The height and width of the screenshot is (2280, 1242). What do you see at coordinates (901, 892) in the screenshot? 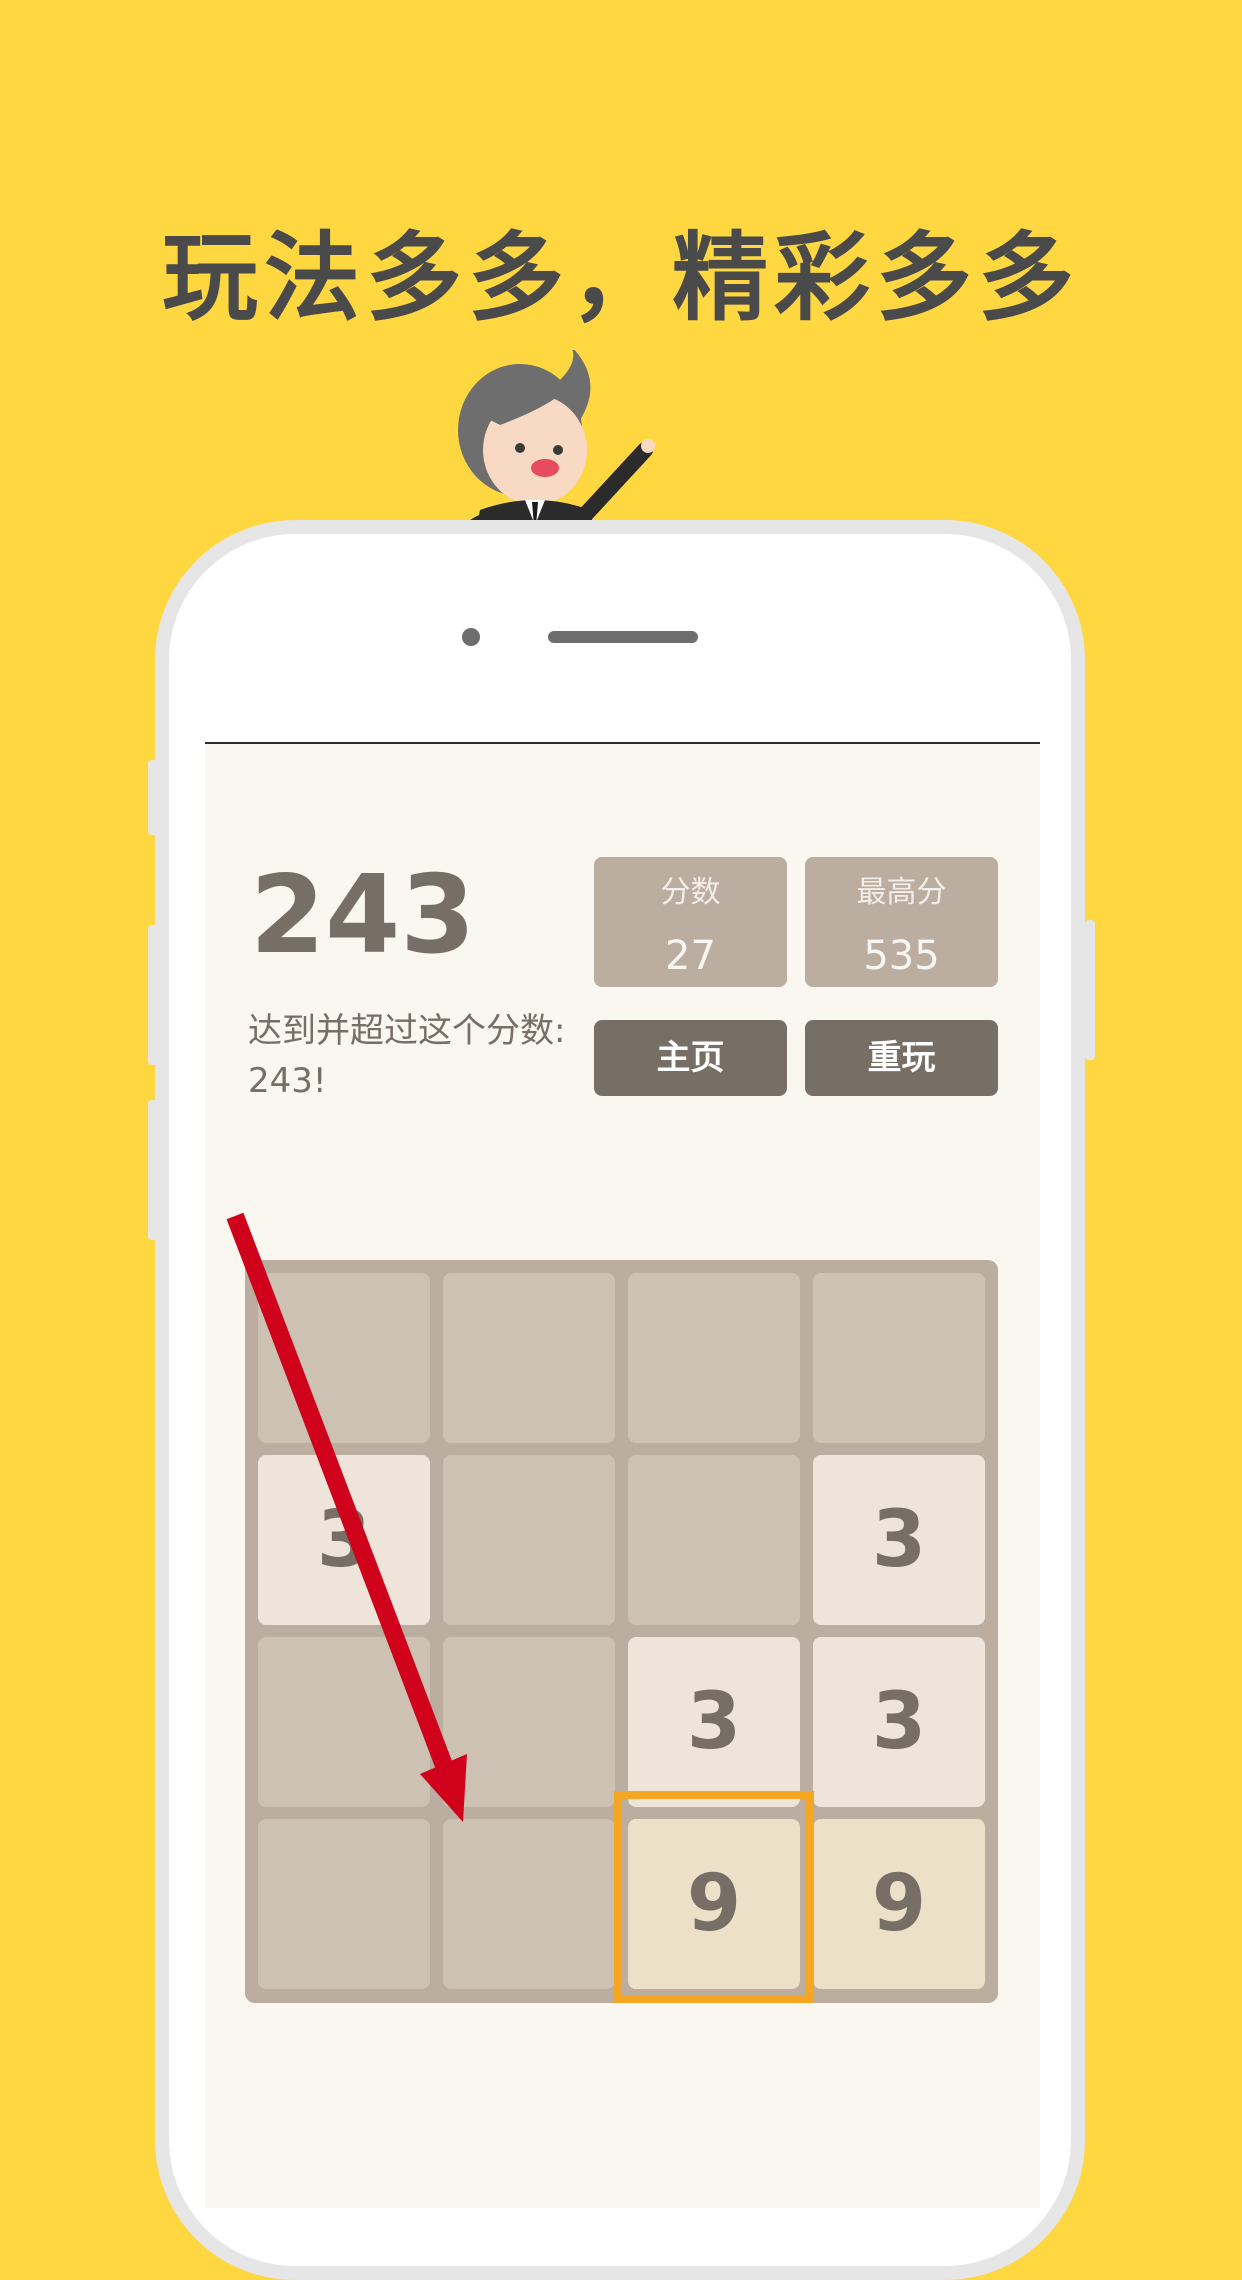
I see `best-score-label: 最高分` at bounding box center [901, 892].